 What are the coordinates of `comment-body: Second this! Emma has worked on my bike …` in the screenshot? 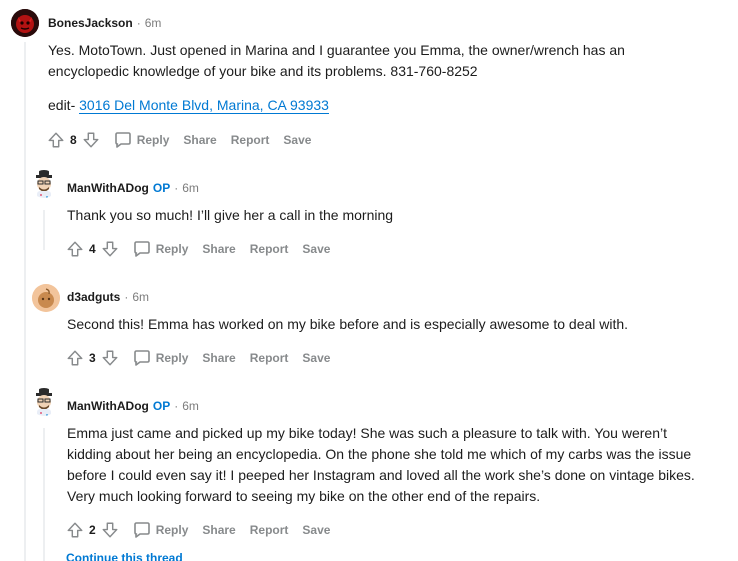 It's located at (387, 324).